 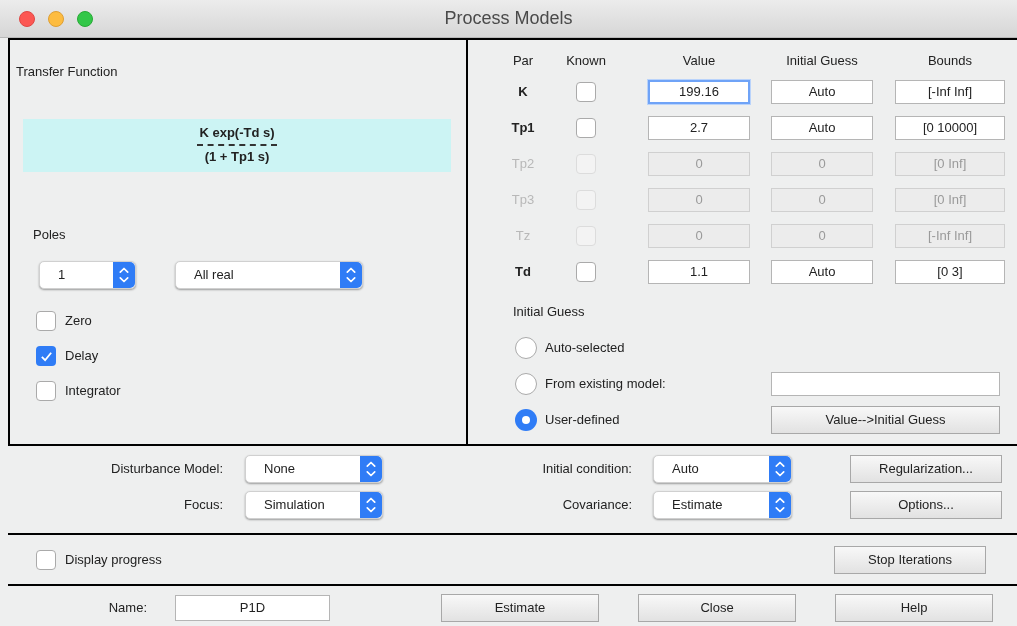 I want to click on zoom-icon, so click(x=85, y=18).